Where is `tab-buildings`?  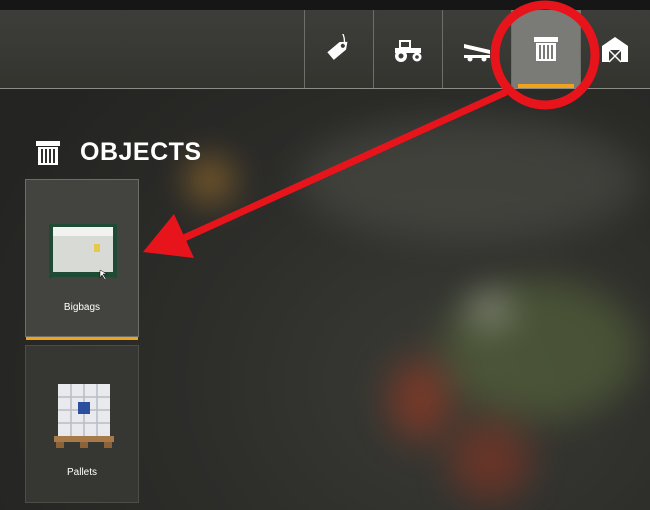 tab-buildings is located at coordinates (614, 49).